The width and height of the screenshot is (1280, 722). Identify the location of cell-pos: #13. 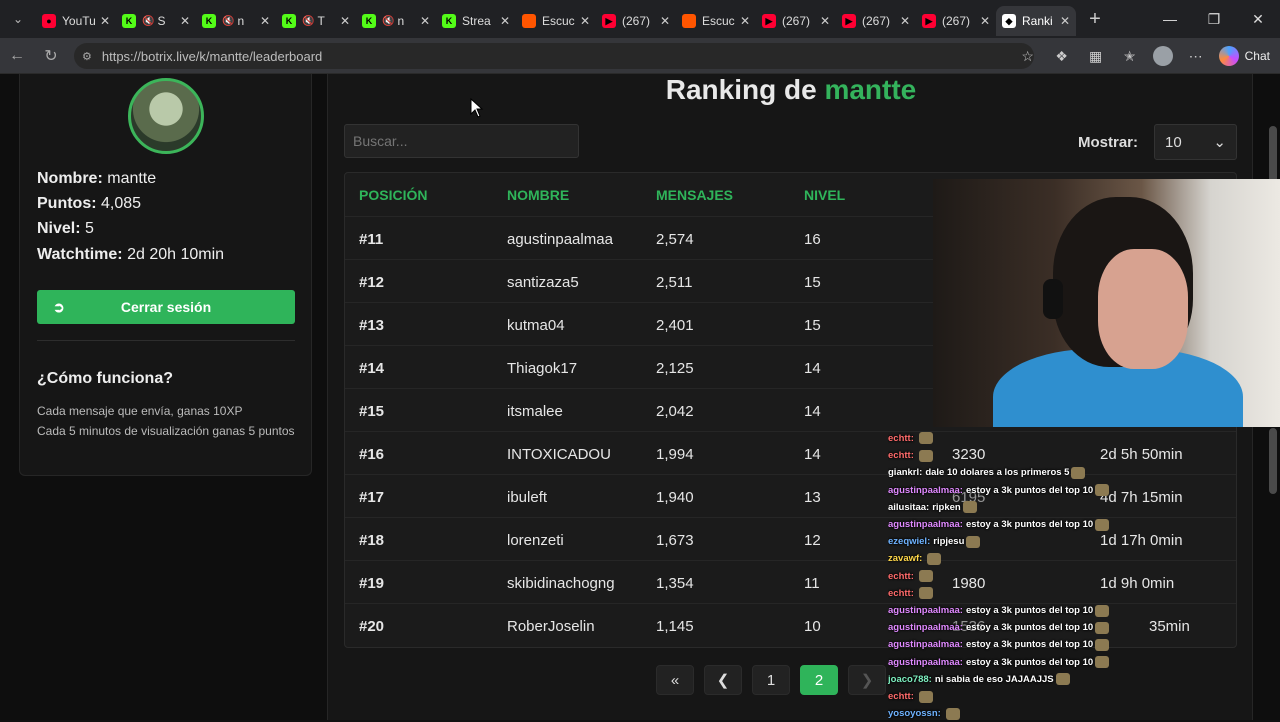
(372, 325).